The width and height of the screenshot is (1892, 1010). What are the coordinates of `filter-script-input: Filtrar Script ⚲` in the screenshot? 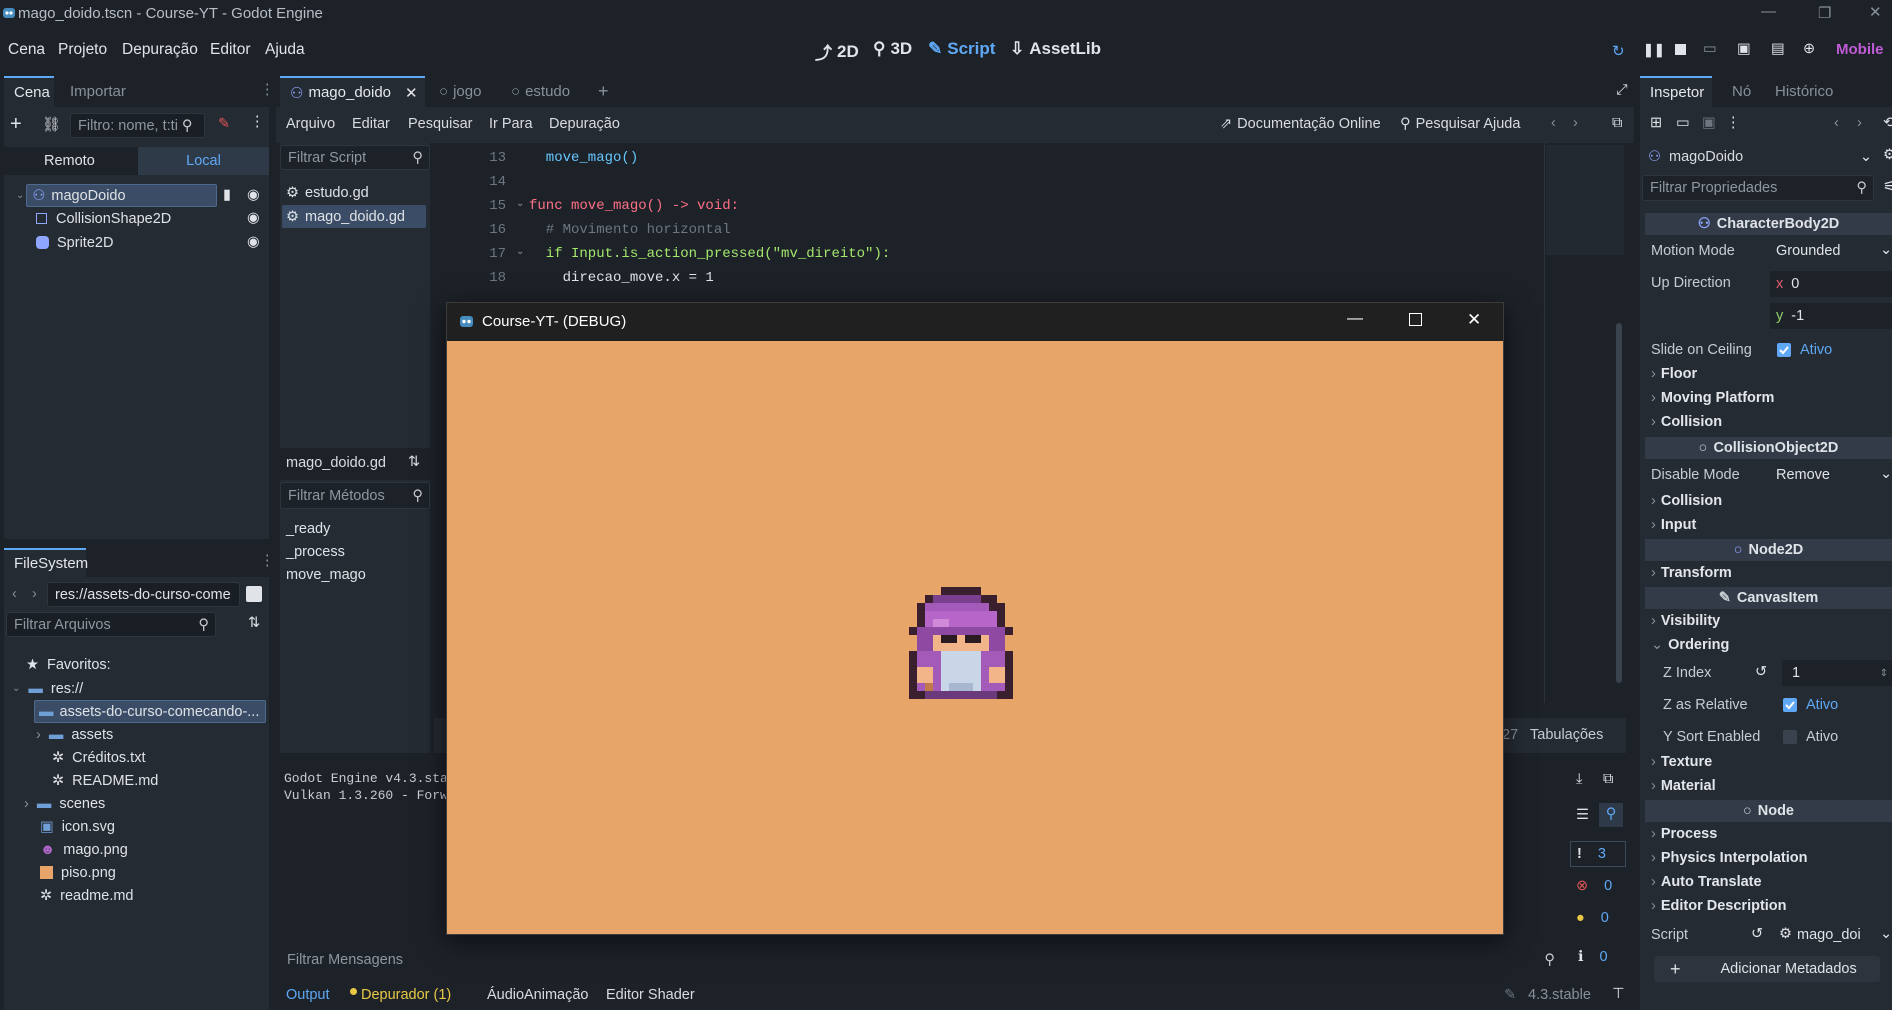 It's located at (355, 157).